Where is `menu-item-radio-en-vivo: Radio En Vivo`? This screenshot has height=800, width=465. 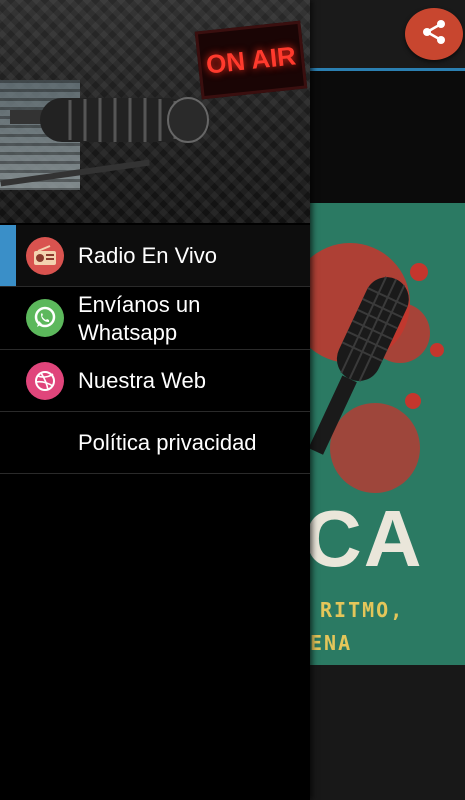 menu-item-radio-en-vivo: Radio En Vivo is located at coordinates (155, 256).